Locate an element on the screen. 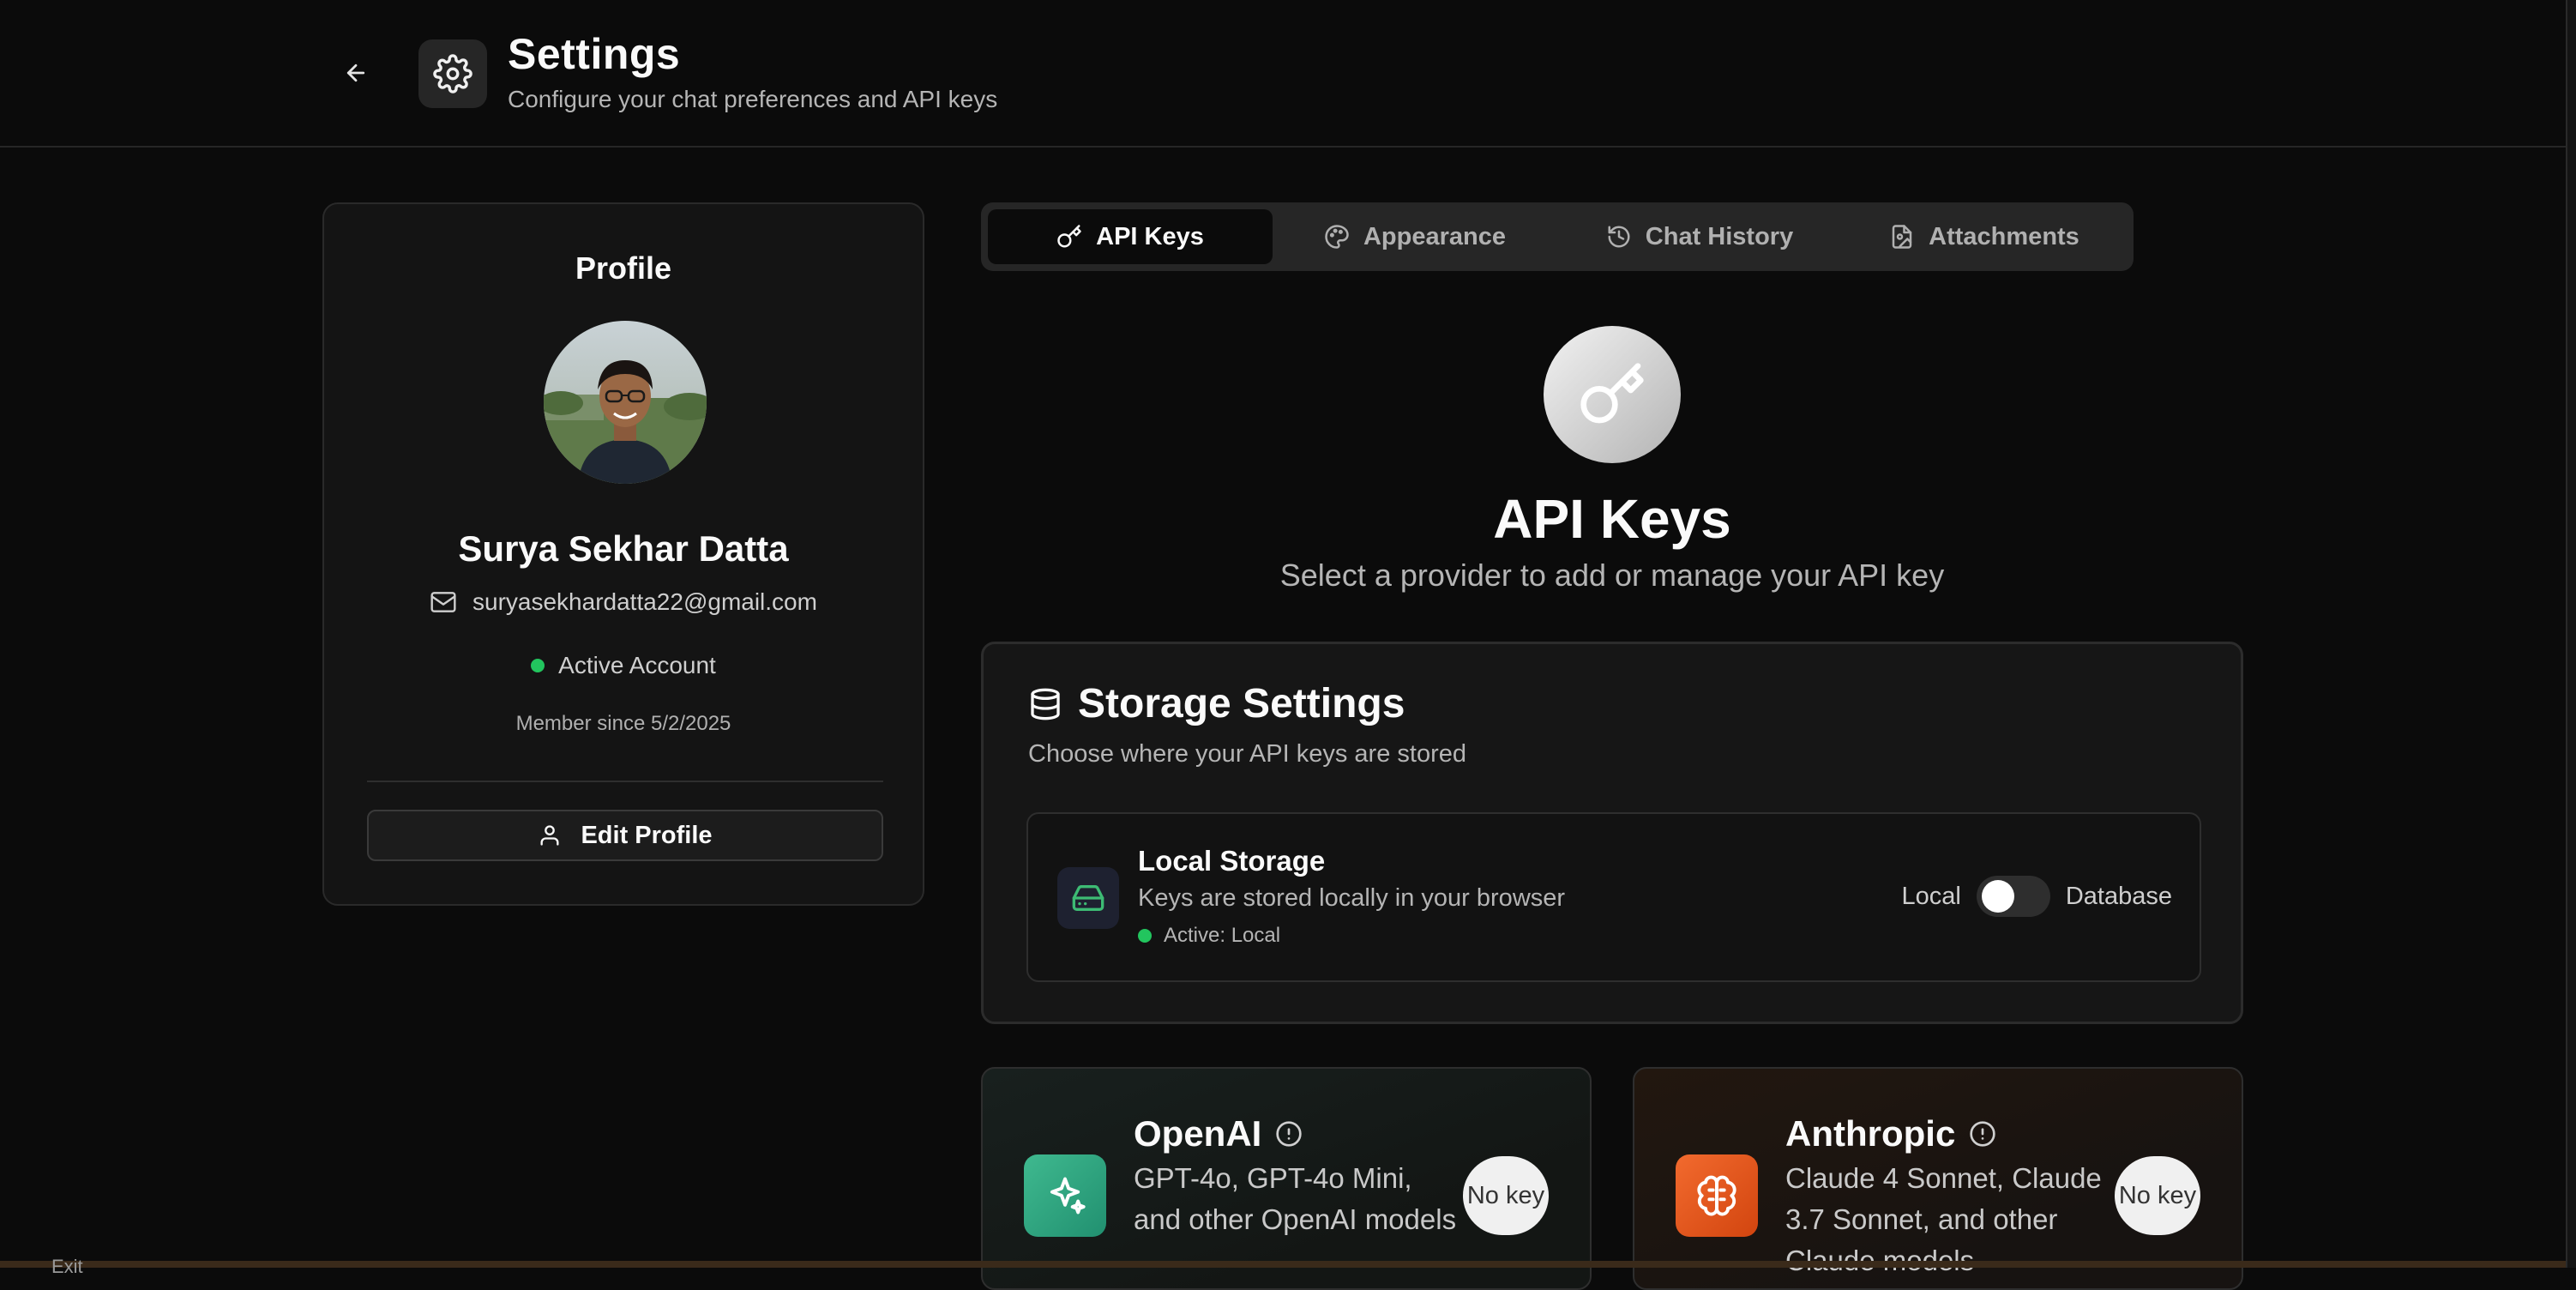 The height and width of the screenshot is (1290, 2576). active-label: Active: Local is located at coordinates (1222, 935).